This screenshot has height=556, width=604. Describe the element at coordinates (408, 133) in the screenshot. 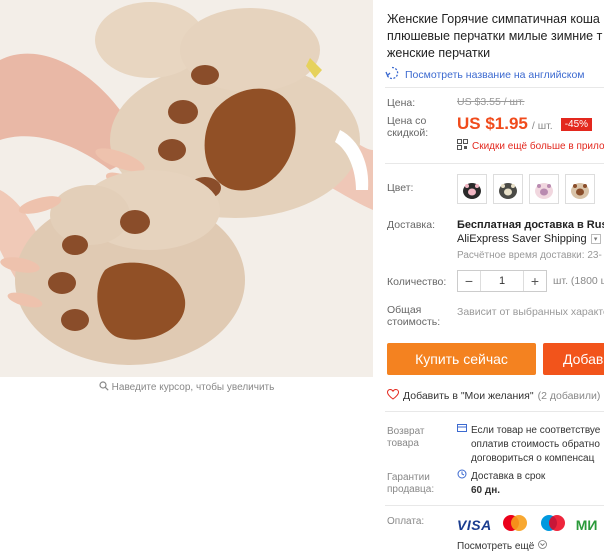

I see `discount-price-label-line: скидкой:` at that location.